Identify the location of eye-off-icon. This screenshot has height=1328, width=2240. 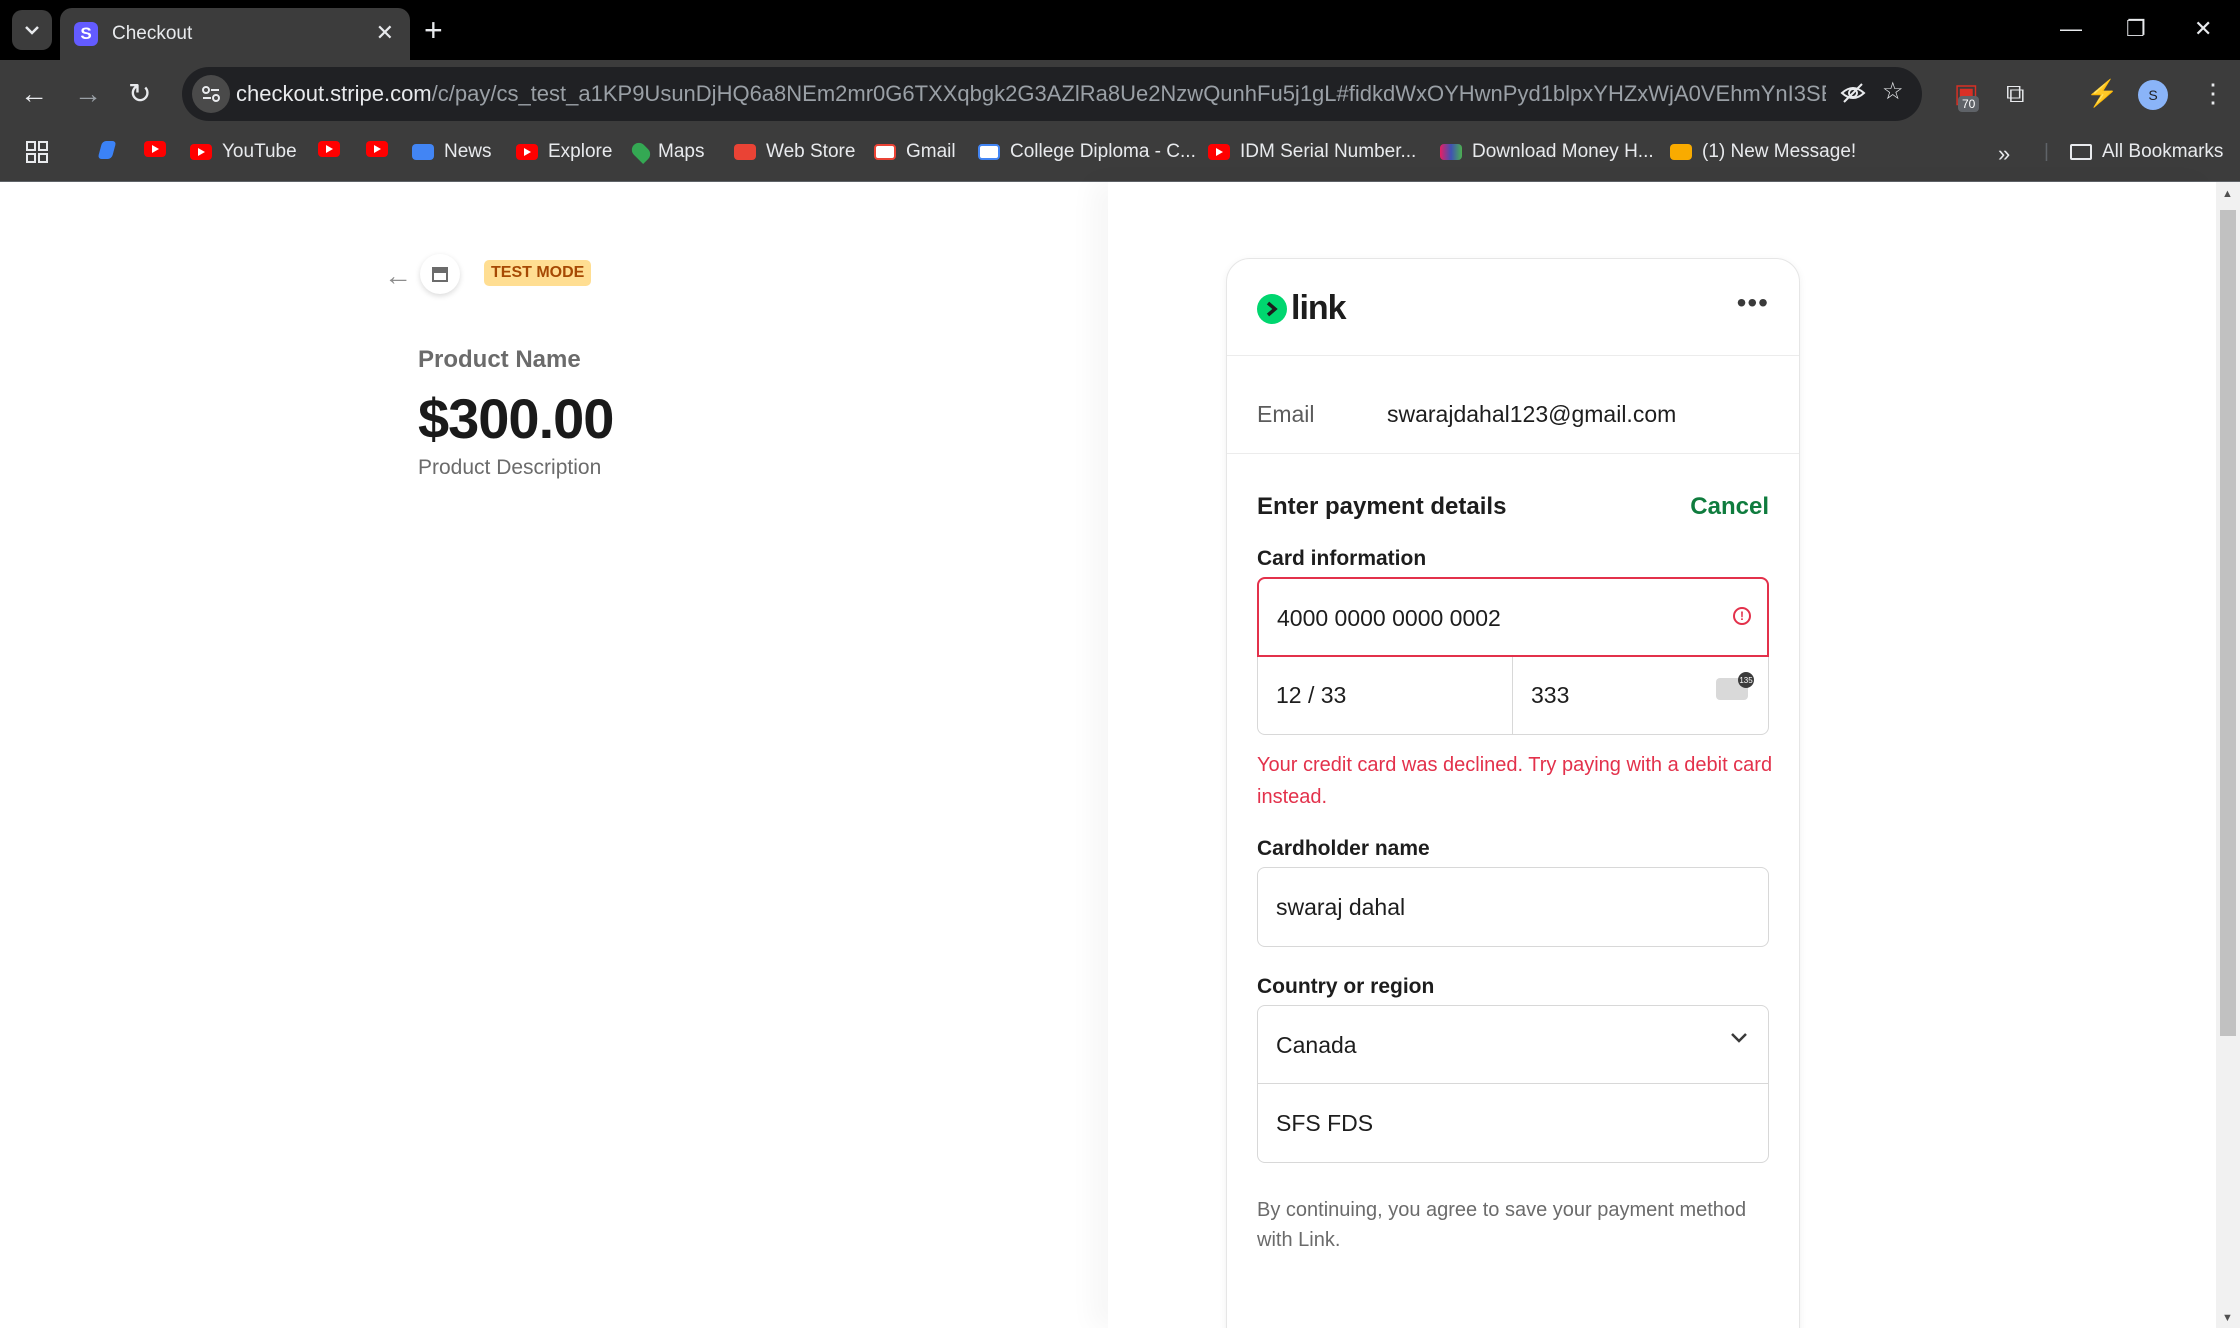
(1853, 95).